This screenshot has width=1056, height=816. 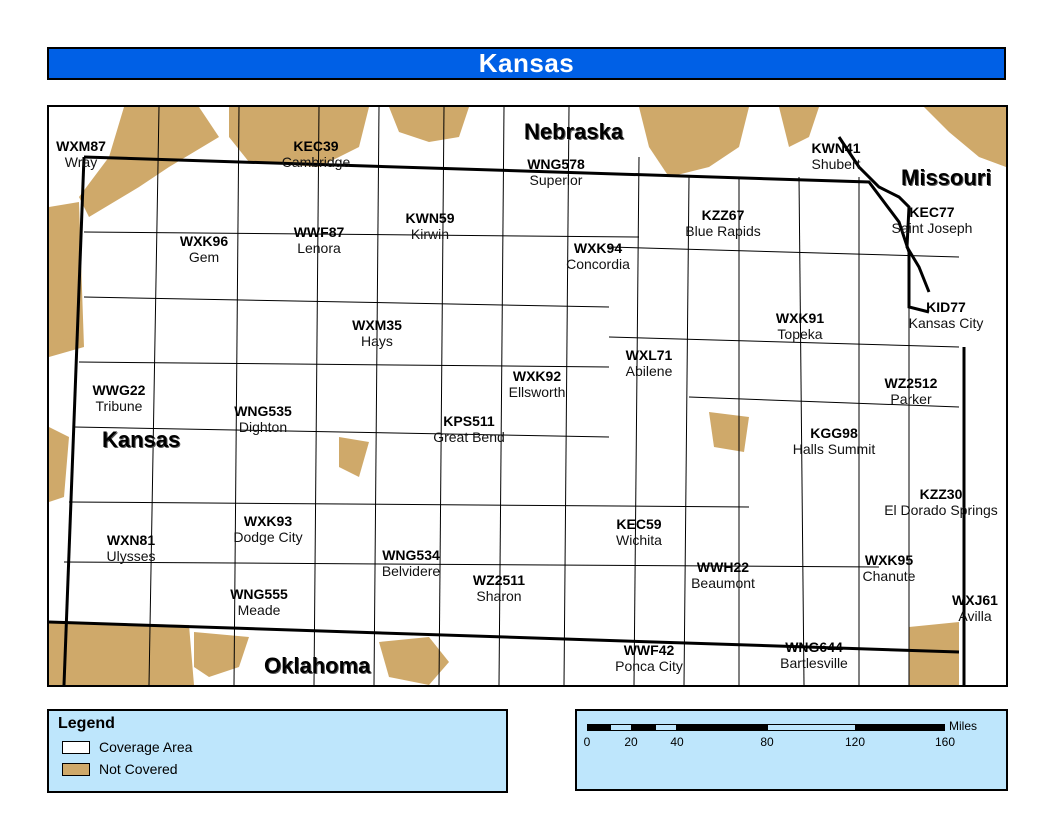 I want to click on station-label: WNG578 Superior, so click(x=556, y=172).